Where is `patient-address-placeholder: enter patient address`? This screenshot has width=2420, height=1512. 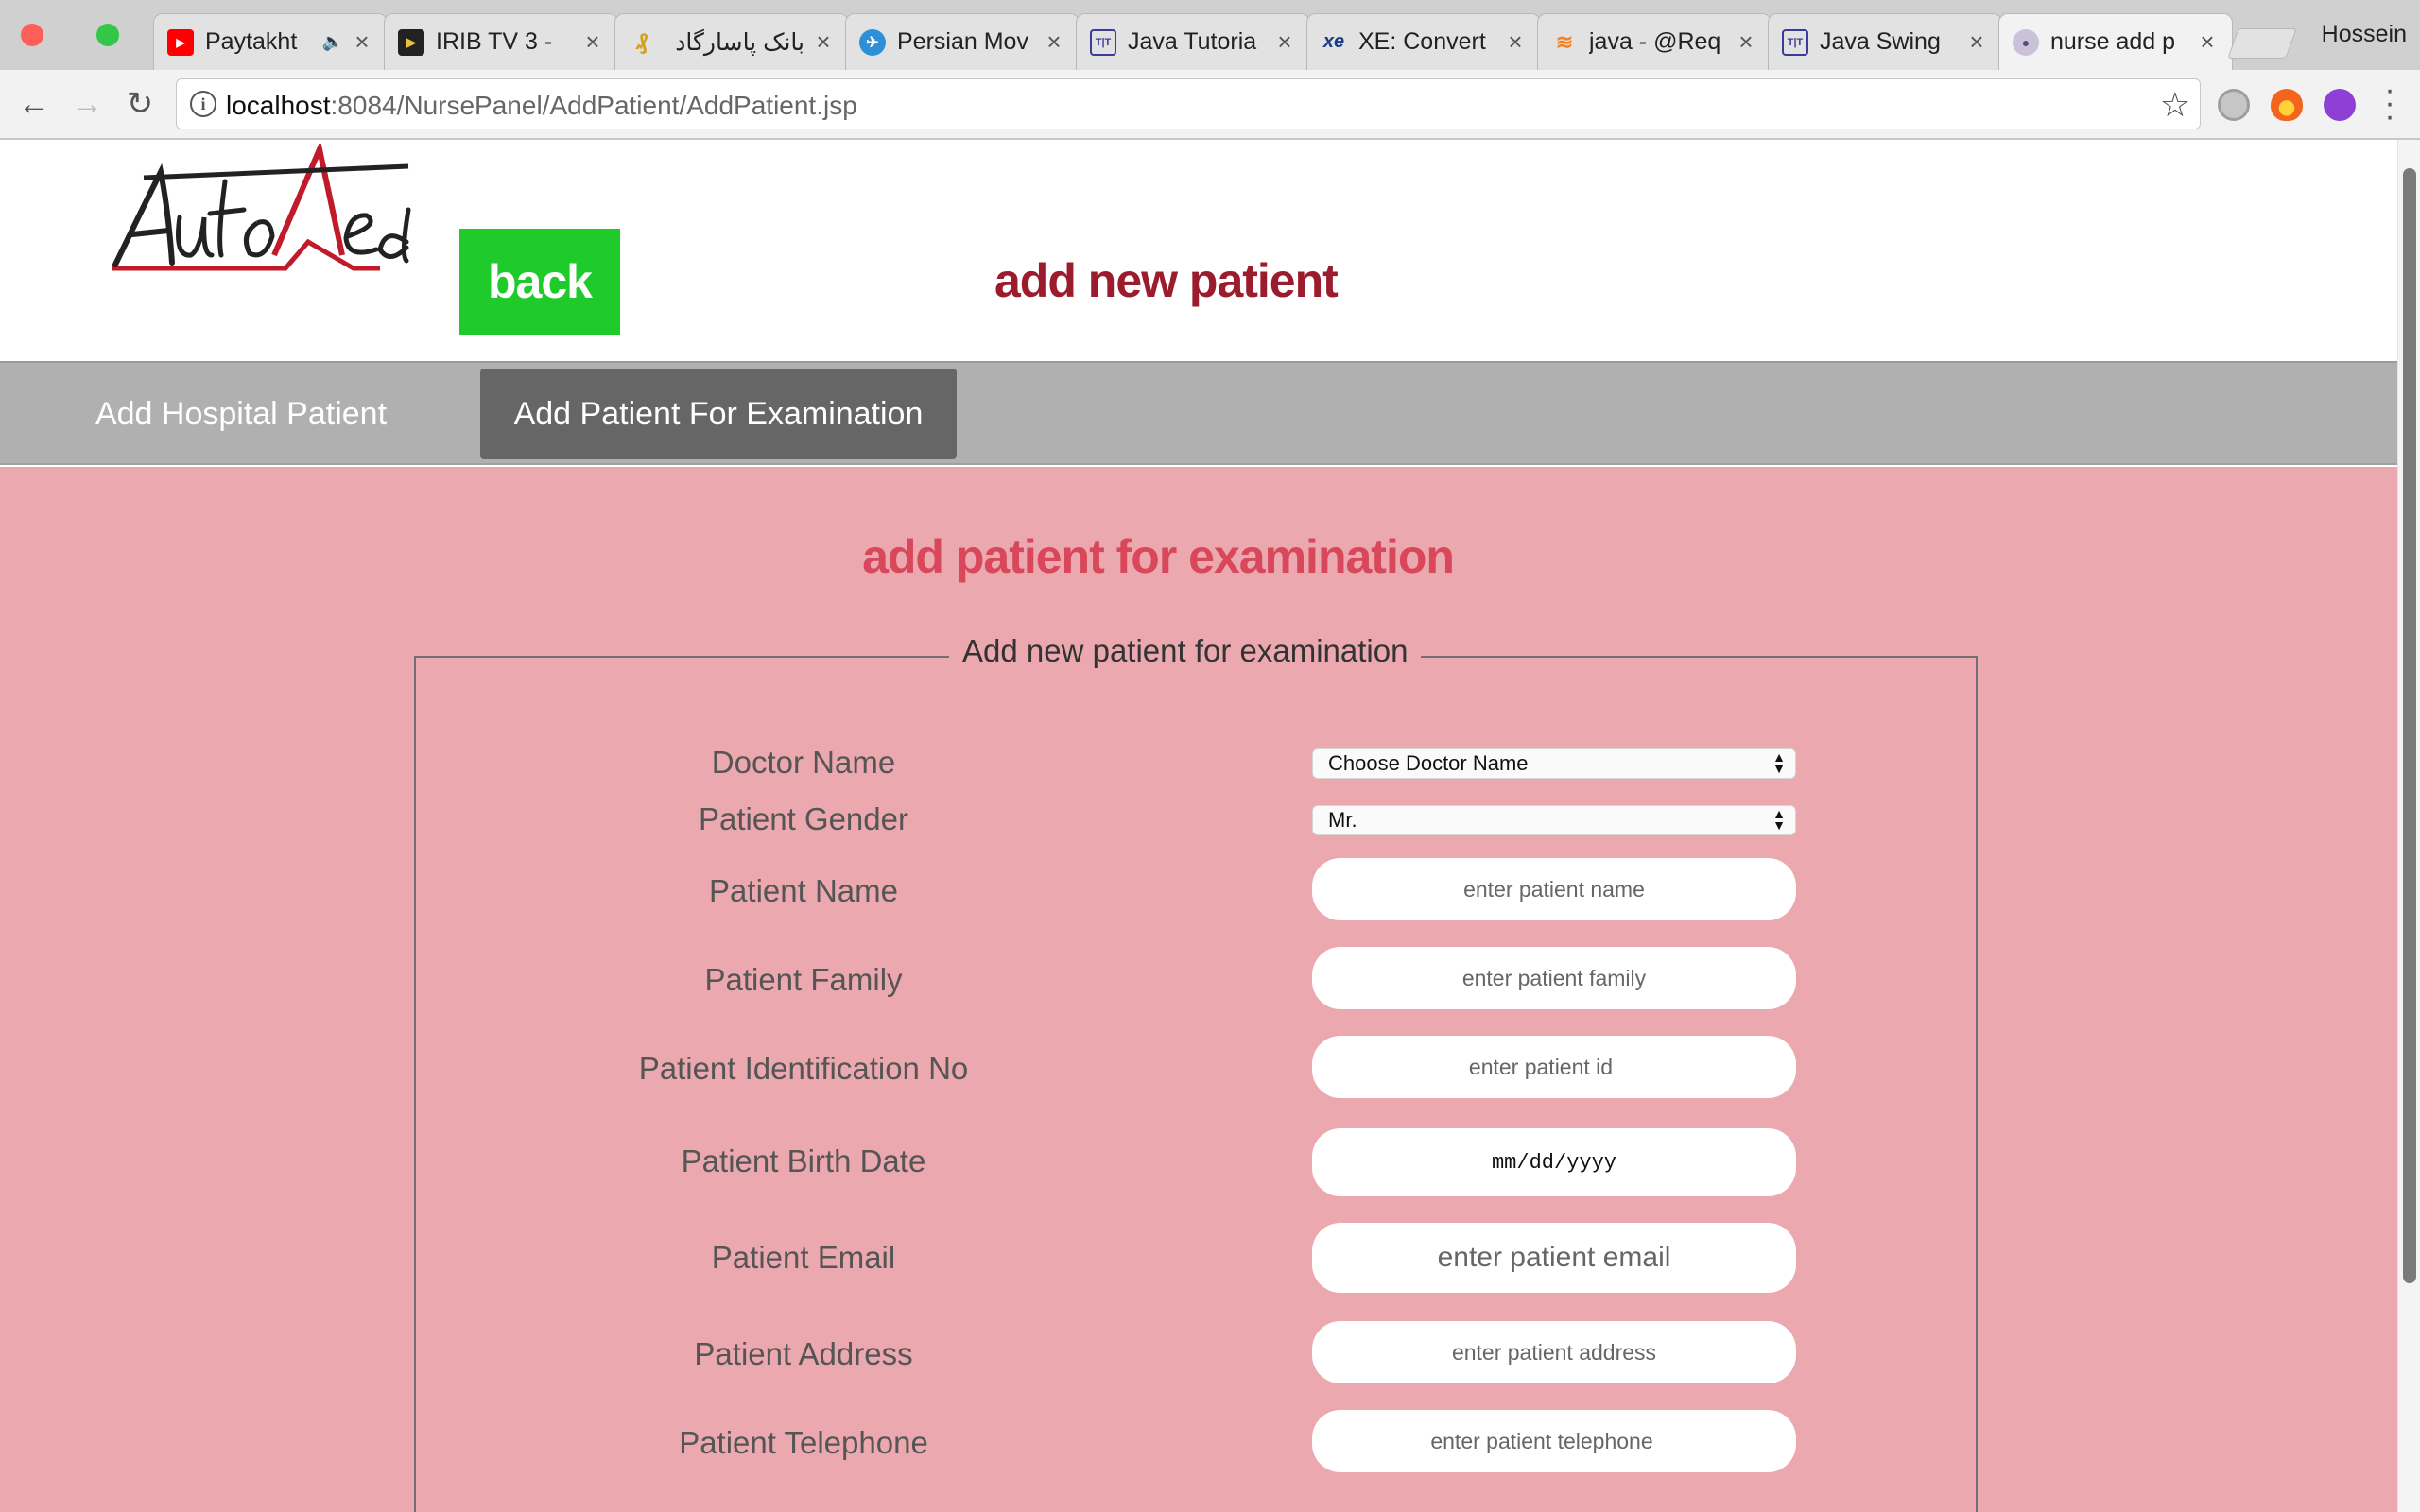 patient-address-placeholder: enter patient address is located at coordinates (1554, 1352).